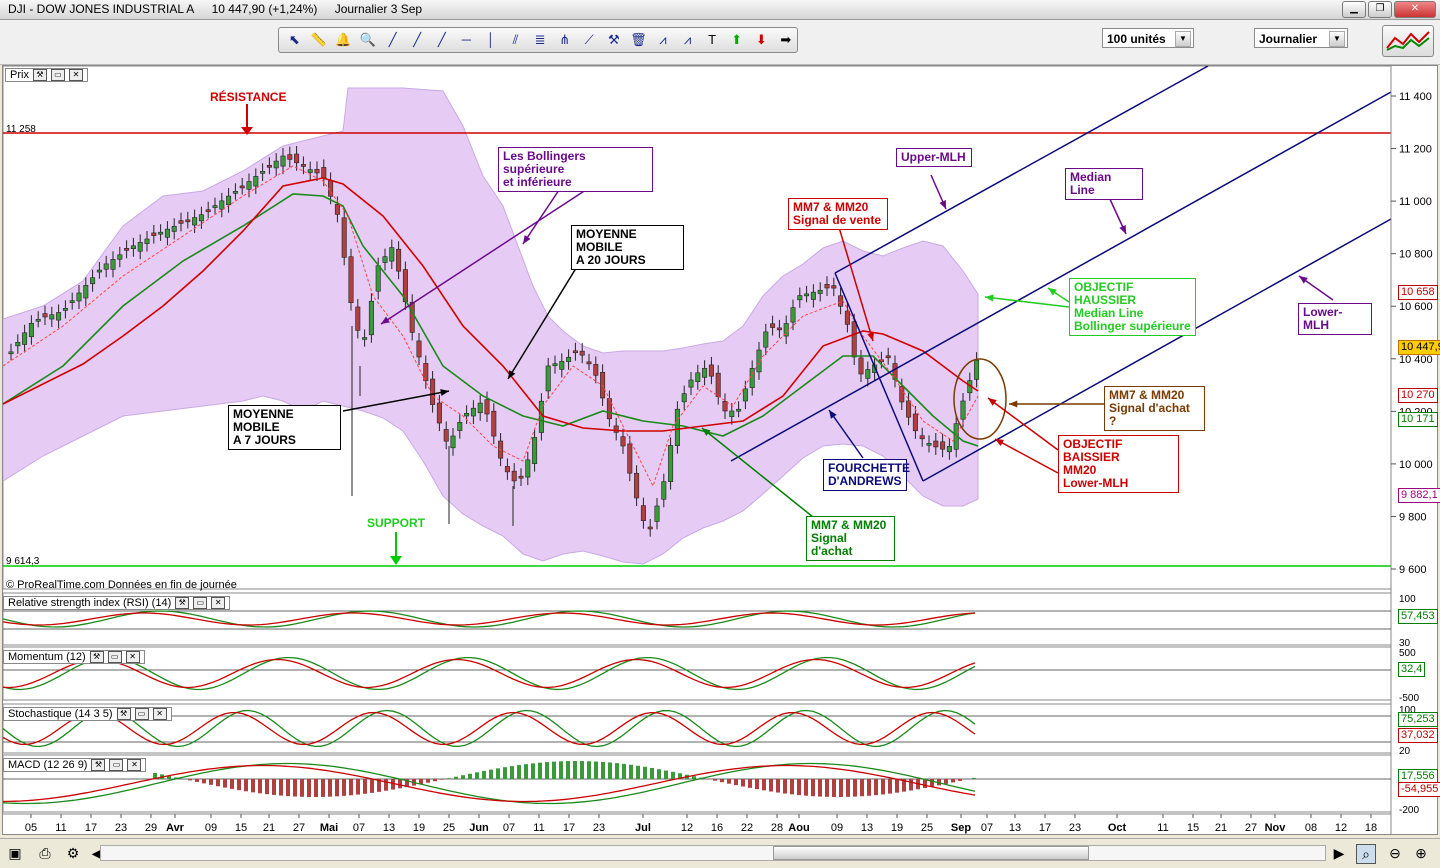 This screenshot has width=1440, height=868. I want to click on bottom-bar: ▣ ⎙ ⚙ ◀ ▶ ⌕ ⊖ ⊕, so click(720, 853).